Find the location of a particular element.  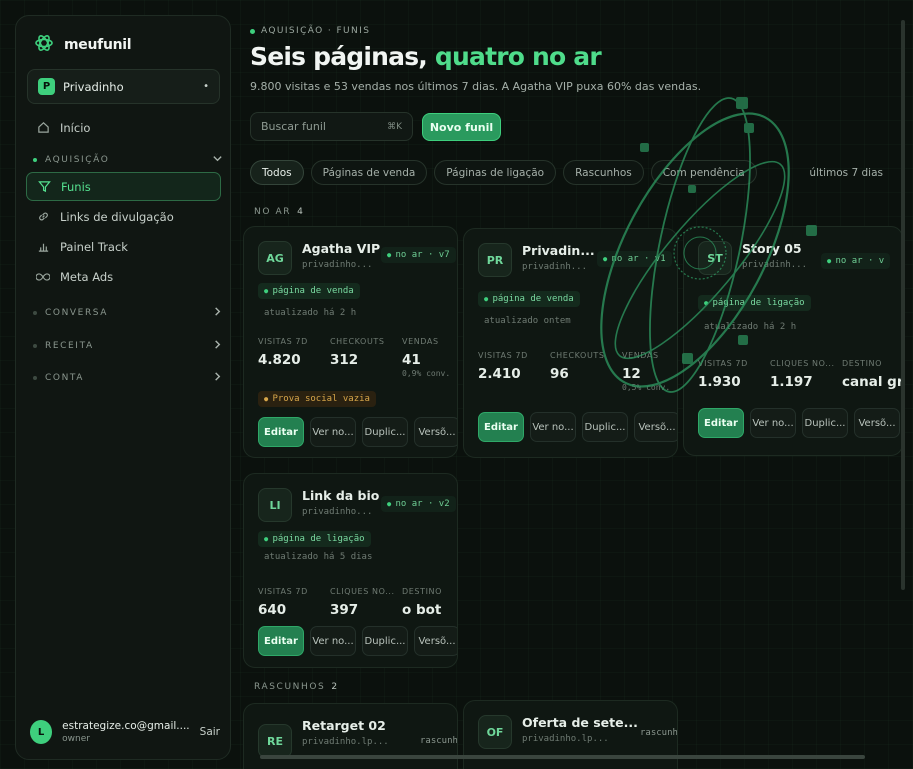

stat-value: 12 is located at coordinates (631, 374).